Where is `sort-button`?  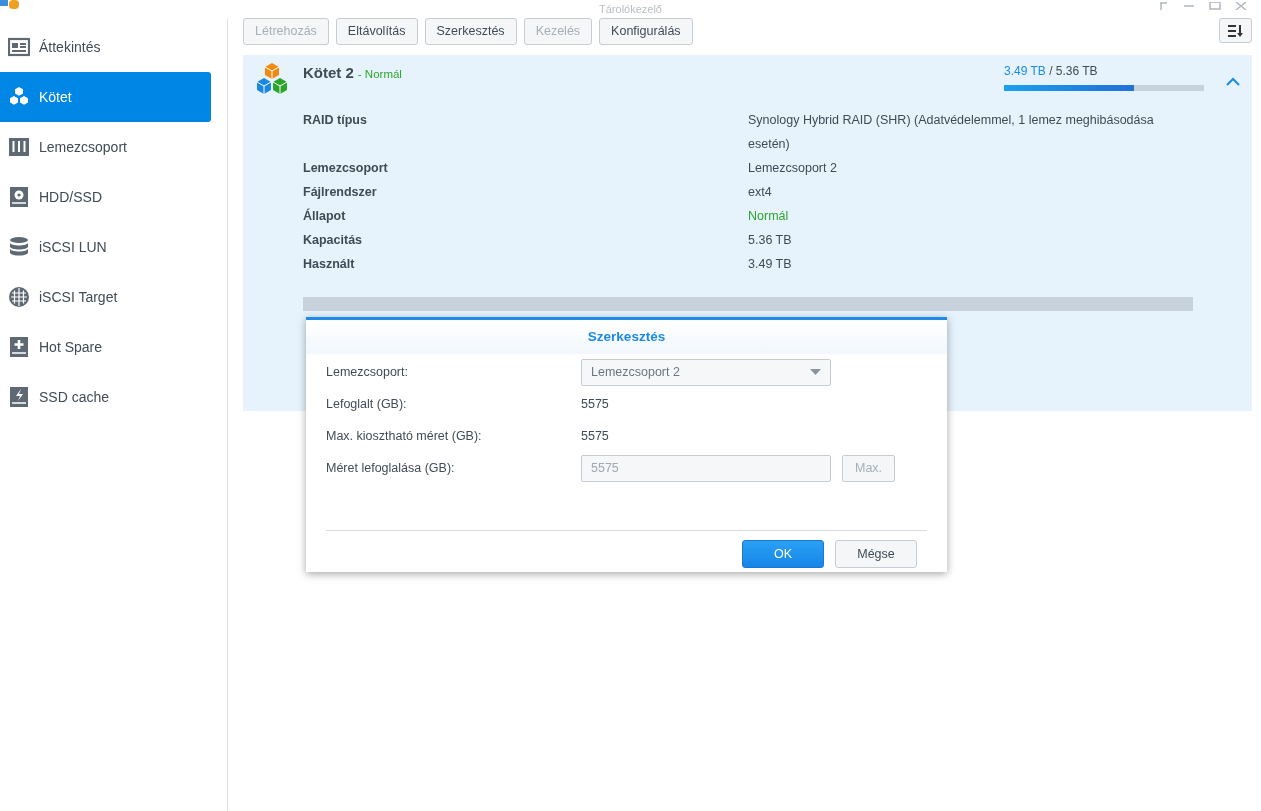 sort-button is located at coordinates (1235, 30).